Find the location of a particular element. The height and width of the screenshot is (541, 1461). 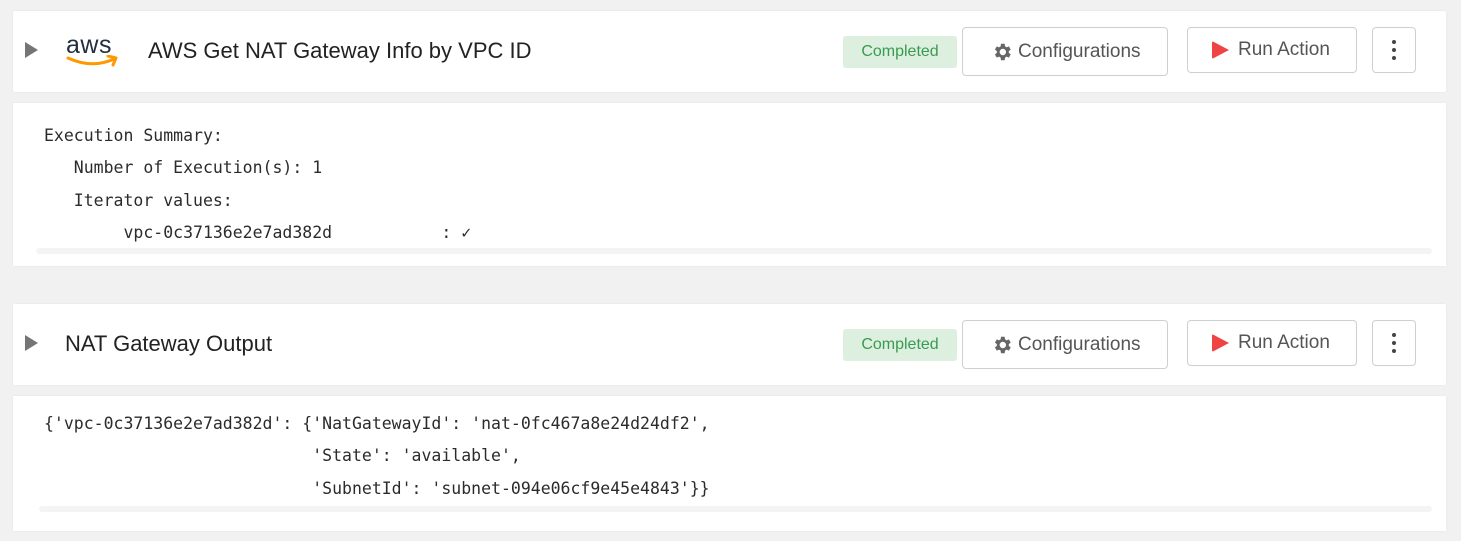

aws-smile-icon is located at coordinates (92, 61).